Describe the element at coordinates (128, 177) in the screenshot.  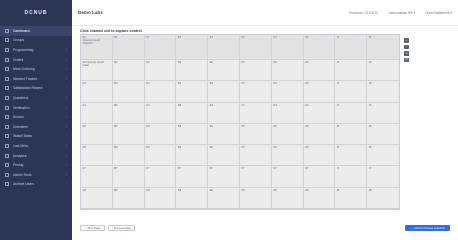
I see `grid-cell: B7` at that location.